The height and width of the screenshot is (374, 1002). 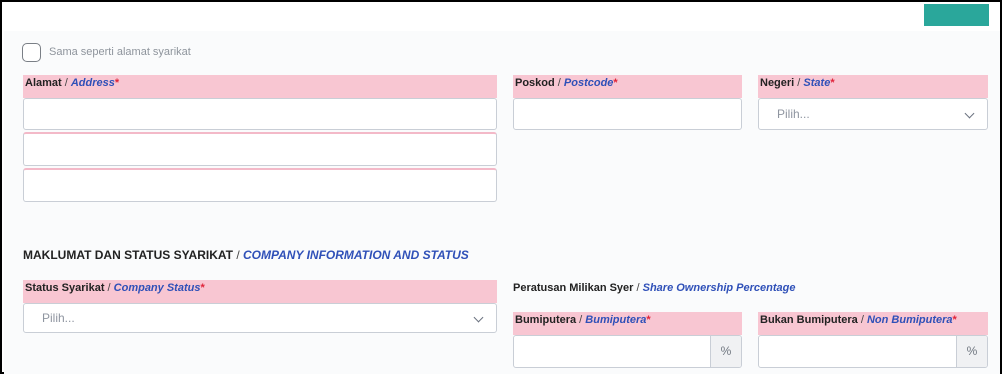 I want to click on state-label: Negeri / State*, so click(x=873, y=86).